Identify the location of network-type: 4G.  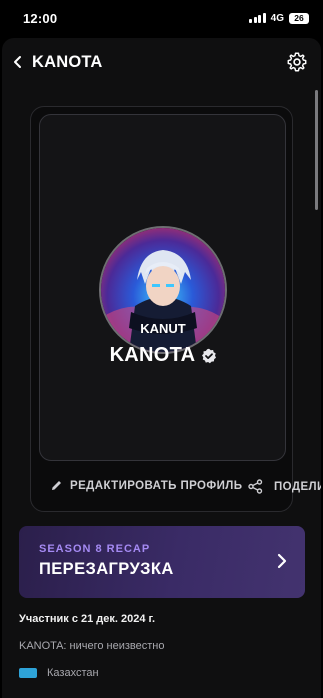
(277, 18).